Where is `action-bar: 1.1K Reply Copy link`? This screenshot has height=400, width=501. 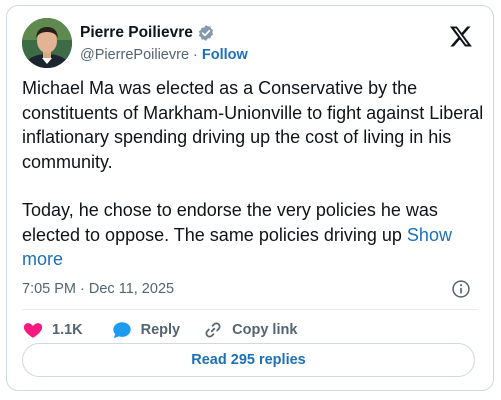
action-bar: 1.1K Reply Copy link is located at coordinates (159, 330).